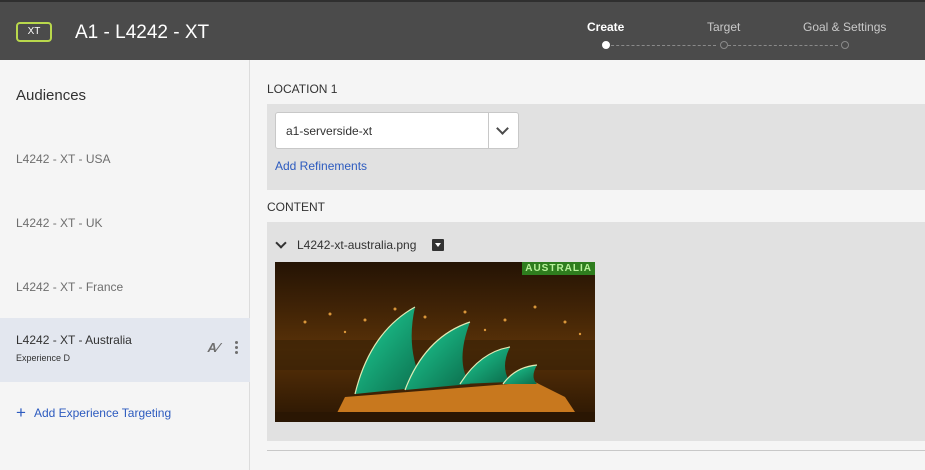 The image size is (925, 470). Describe the element at coordinates (43, 358) in the screenshot. I see `experience-label: Experience D` at that location.